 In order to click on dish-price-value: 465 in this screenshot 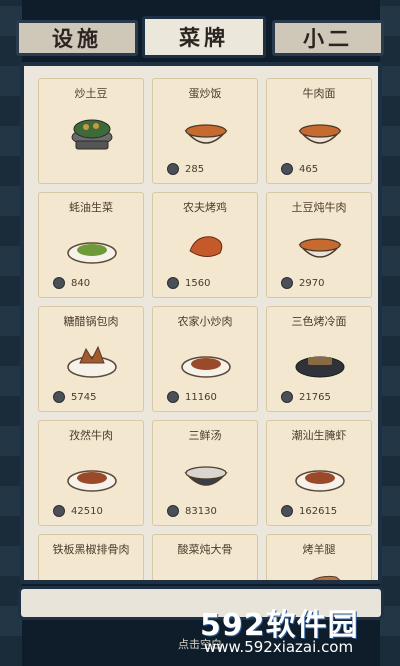, I will do `click(309, 169)`.